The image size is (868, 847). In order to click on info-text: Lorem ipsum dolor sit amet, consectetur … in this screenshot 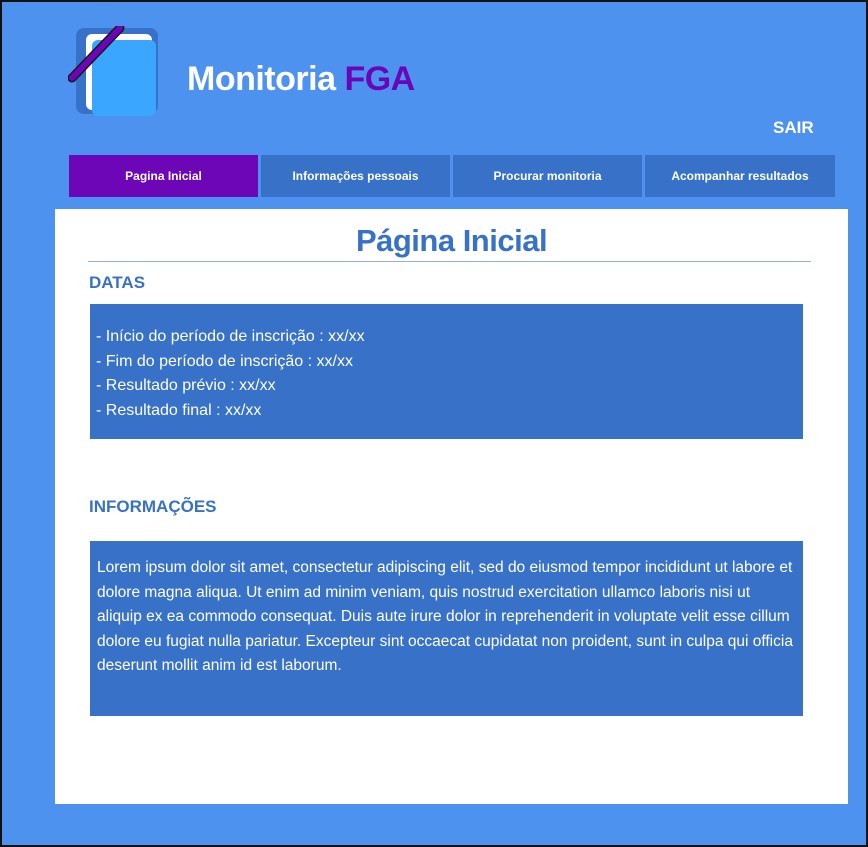, I will do `click(445, 616)`.